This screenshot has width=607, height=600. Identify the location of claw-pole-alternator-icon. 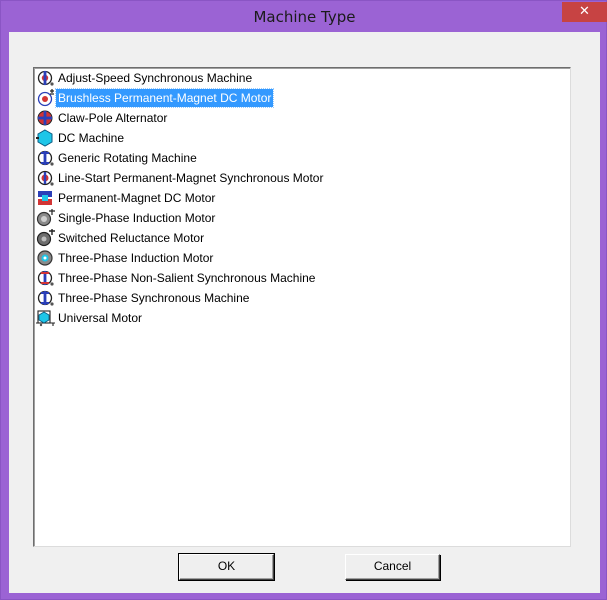
(45, 118).